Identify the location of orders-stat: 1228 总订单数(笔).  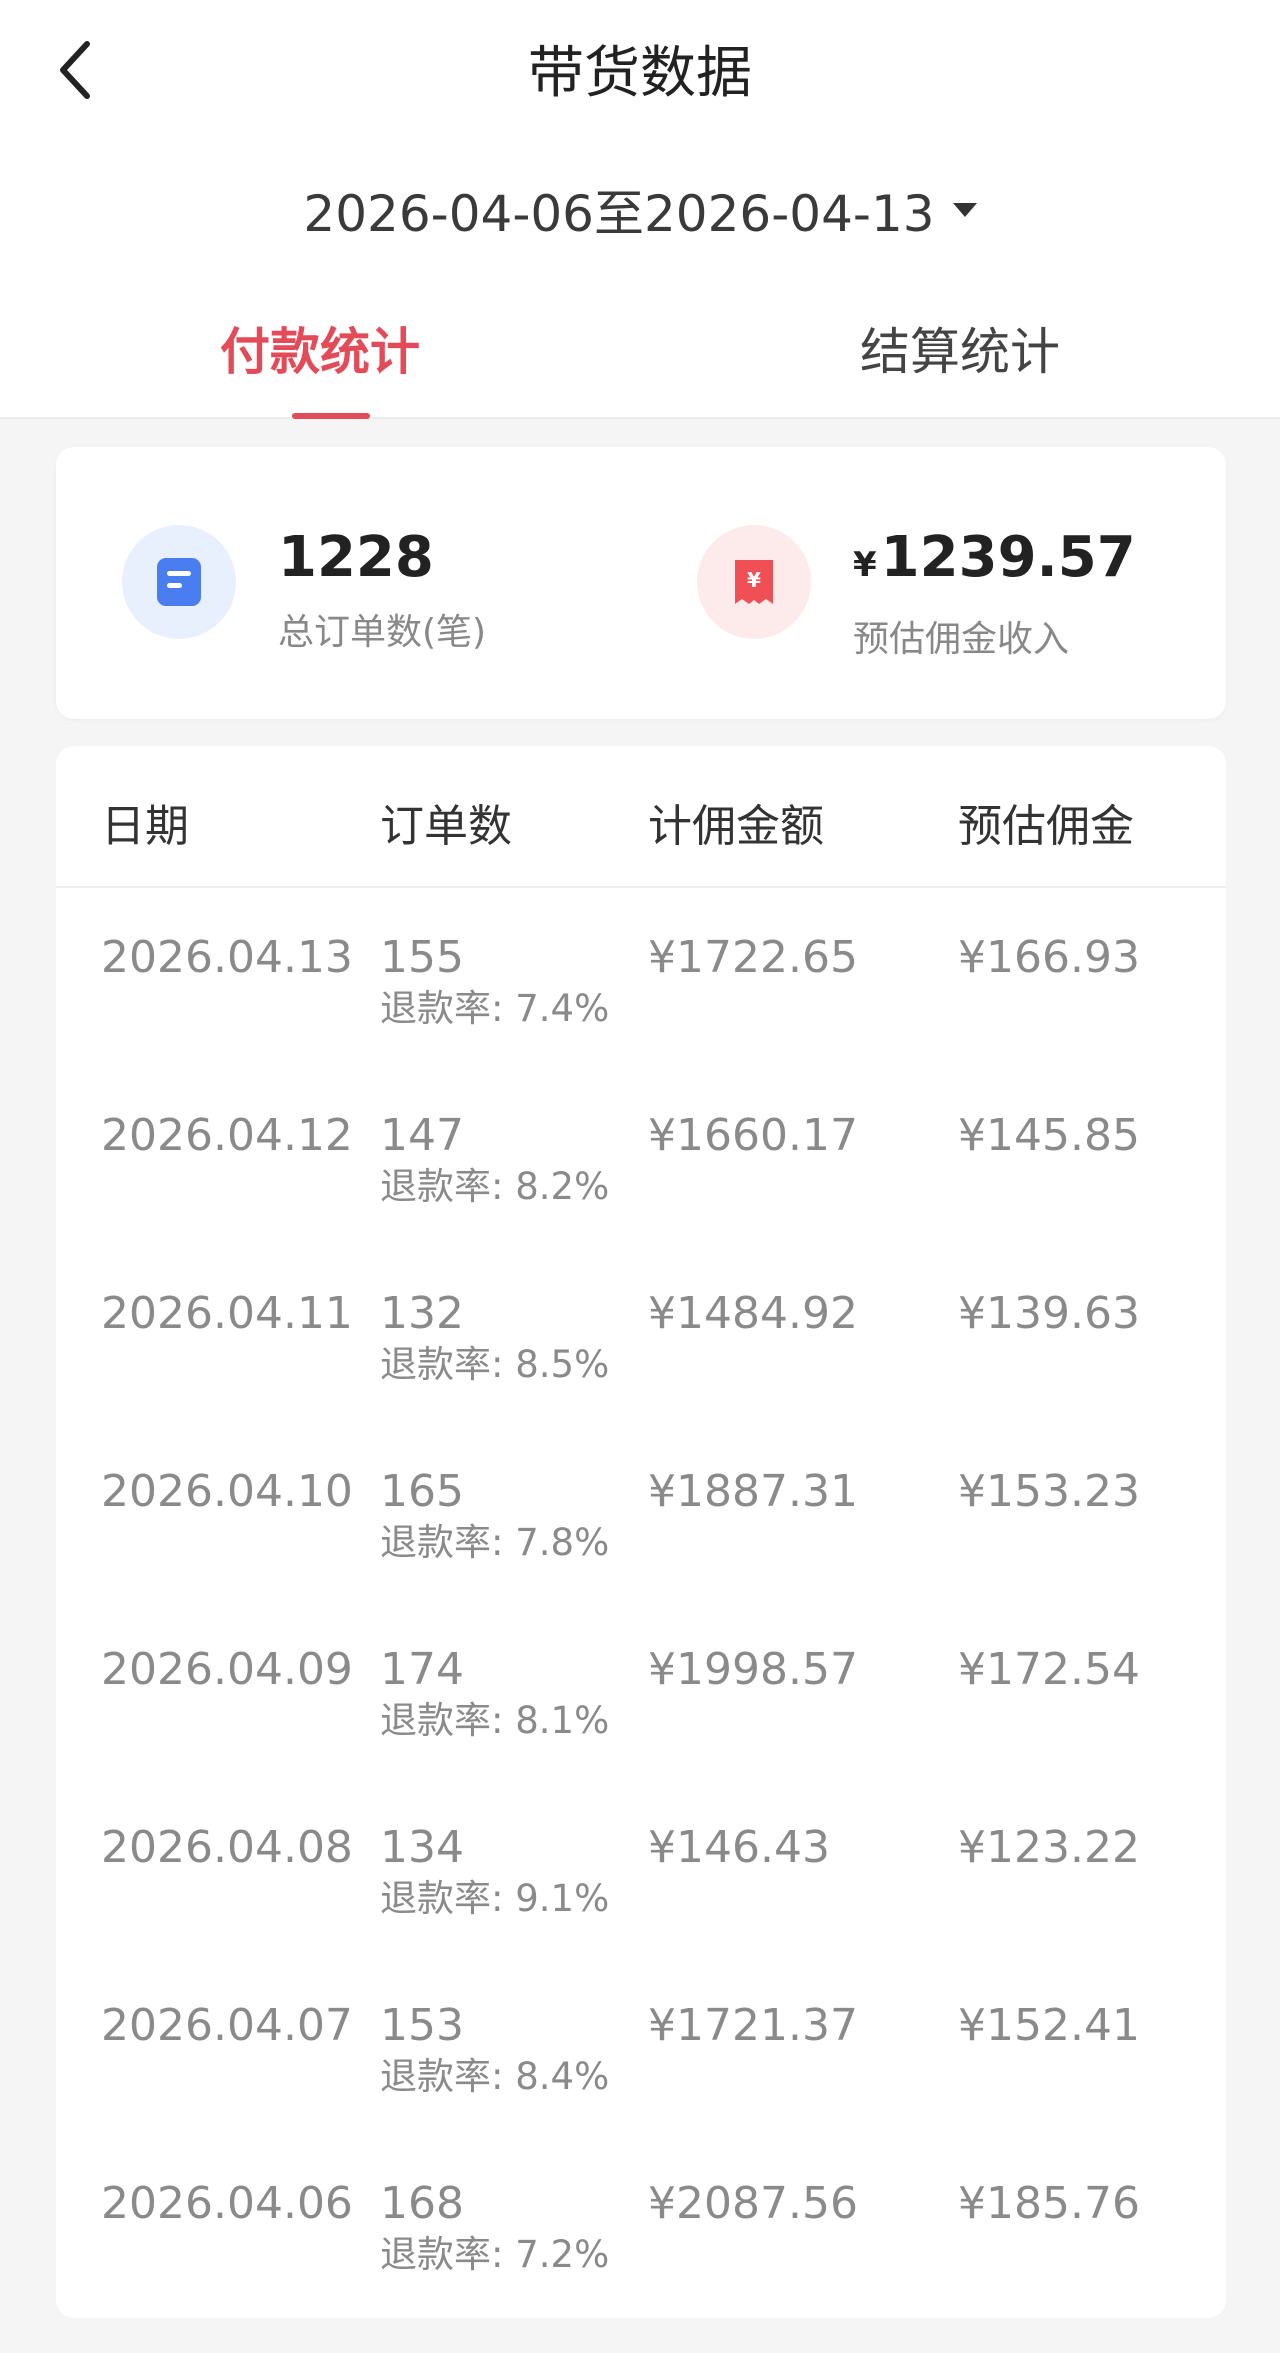
(304, 590).